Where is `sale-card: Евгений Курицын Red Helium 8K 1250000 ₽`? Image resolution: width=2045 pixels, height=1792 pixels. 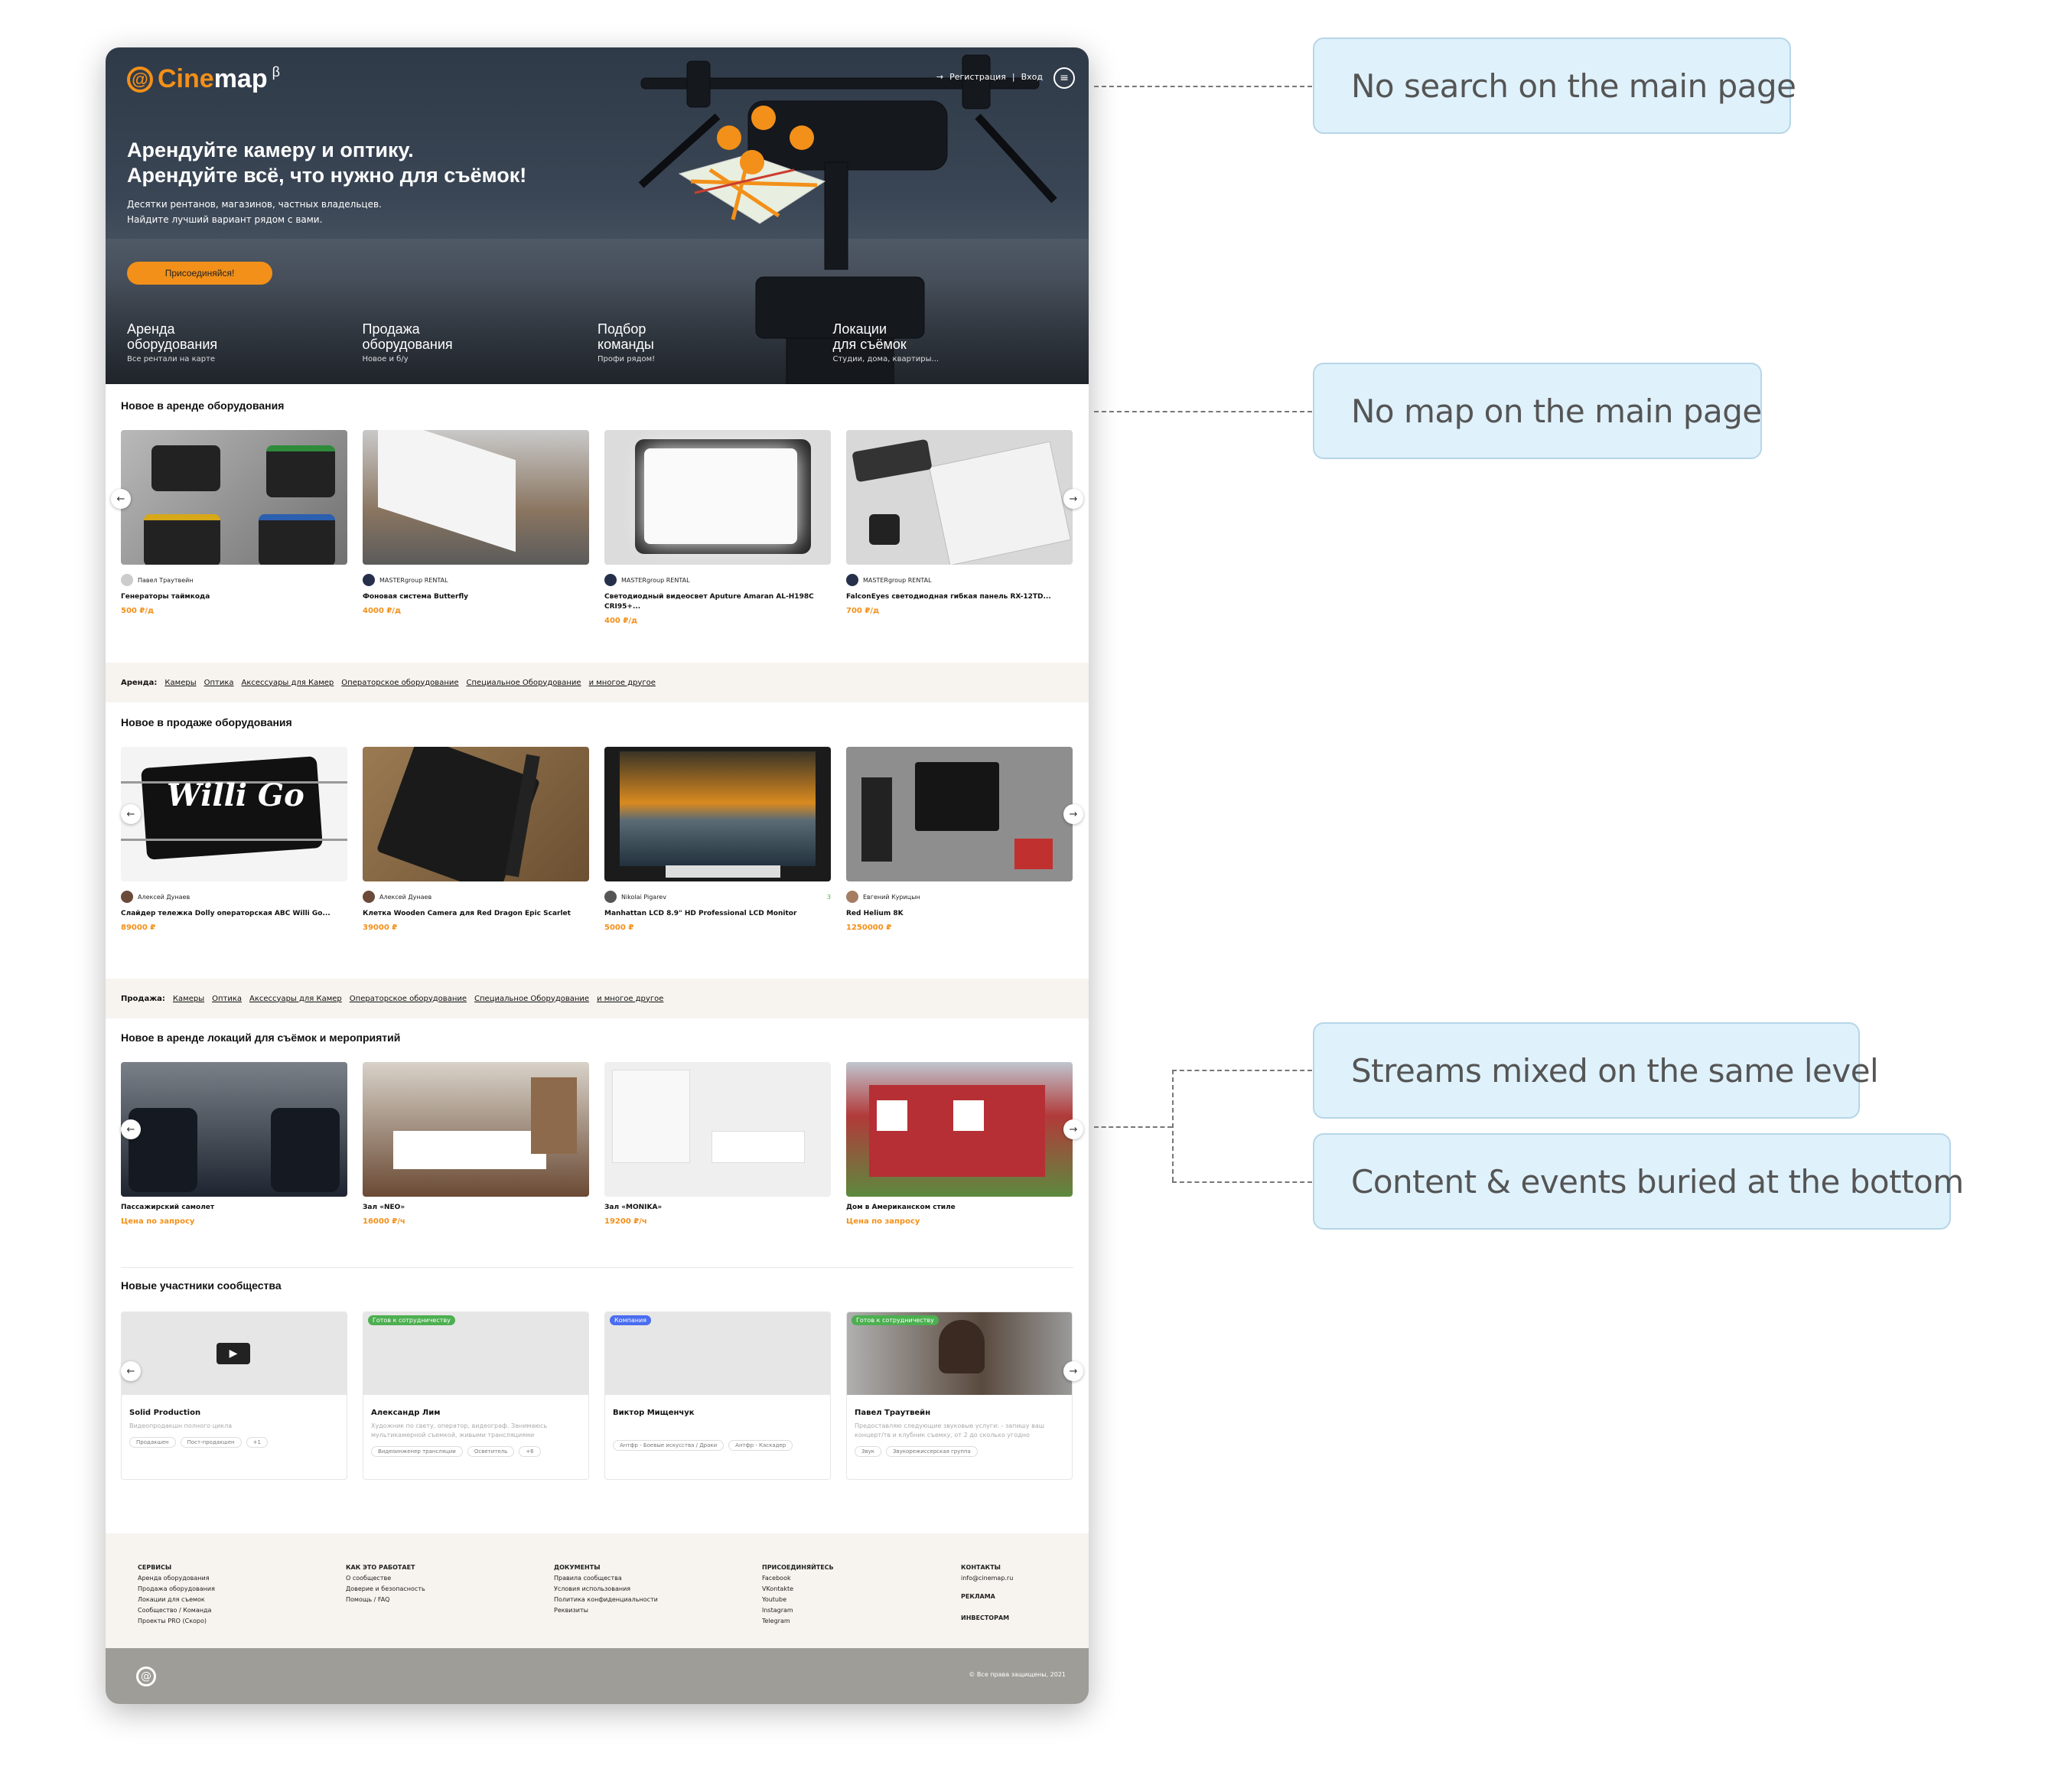 sale-card: Евгений Курицын Red Helium 8K 1250000 ₽ is located at coordinates (959, 839).